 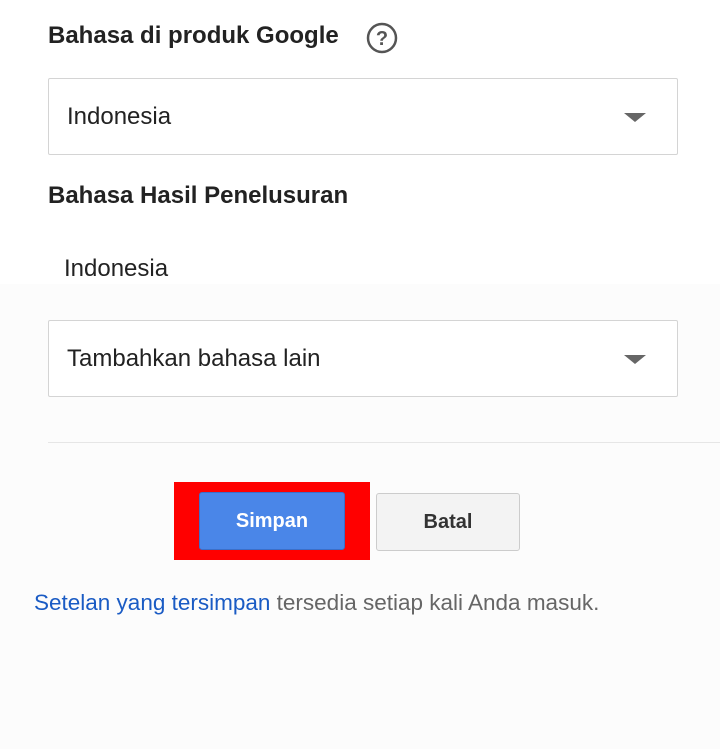 What do you see at coordinates (435, 602) in the screenshot?
I see `footer-text: tersedia setiap kali Anda masuk.` at bounding box center [435, 602].